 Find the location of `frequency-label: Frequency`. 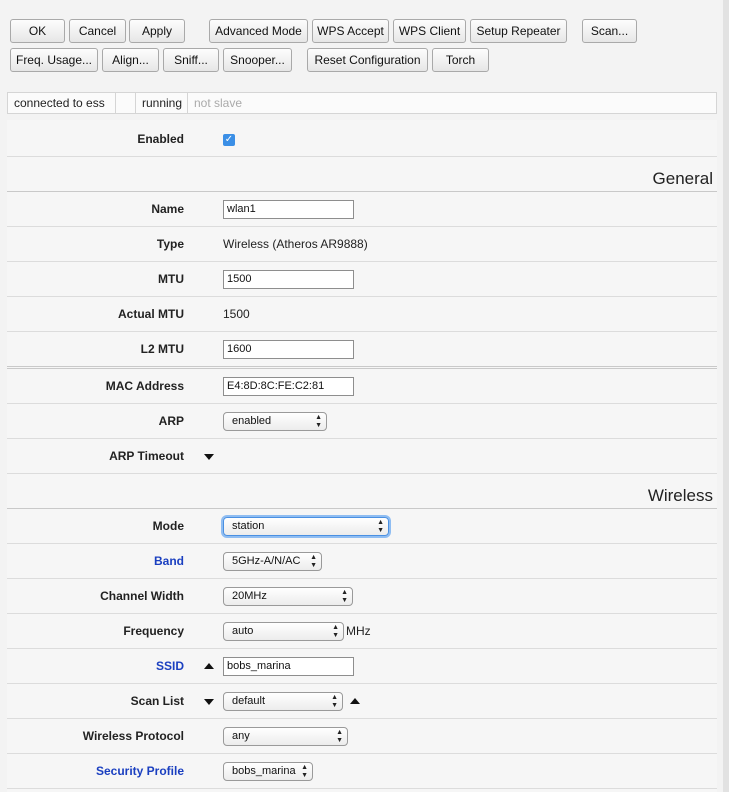

frequency-label: Frequency is located at coordinates (153, 631).